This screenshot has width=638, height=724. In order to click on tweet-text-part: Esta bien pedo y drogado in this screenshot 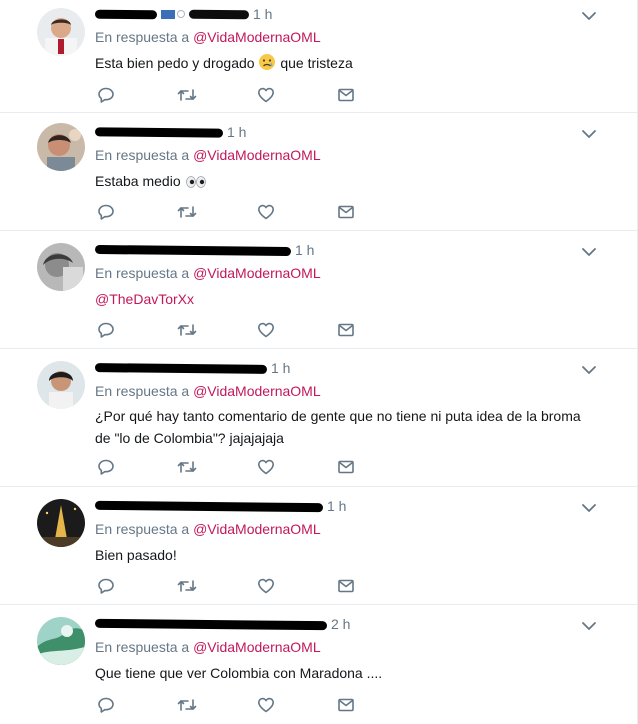, I will do `click(175, 63)`.